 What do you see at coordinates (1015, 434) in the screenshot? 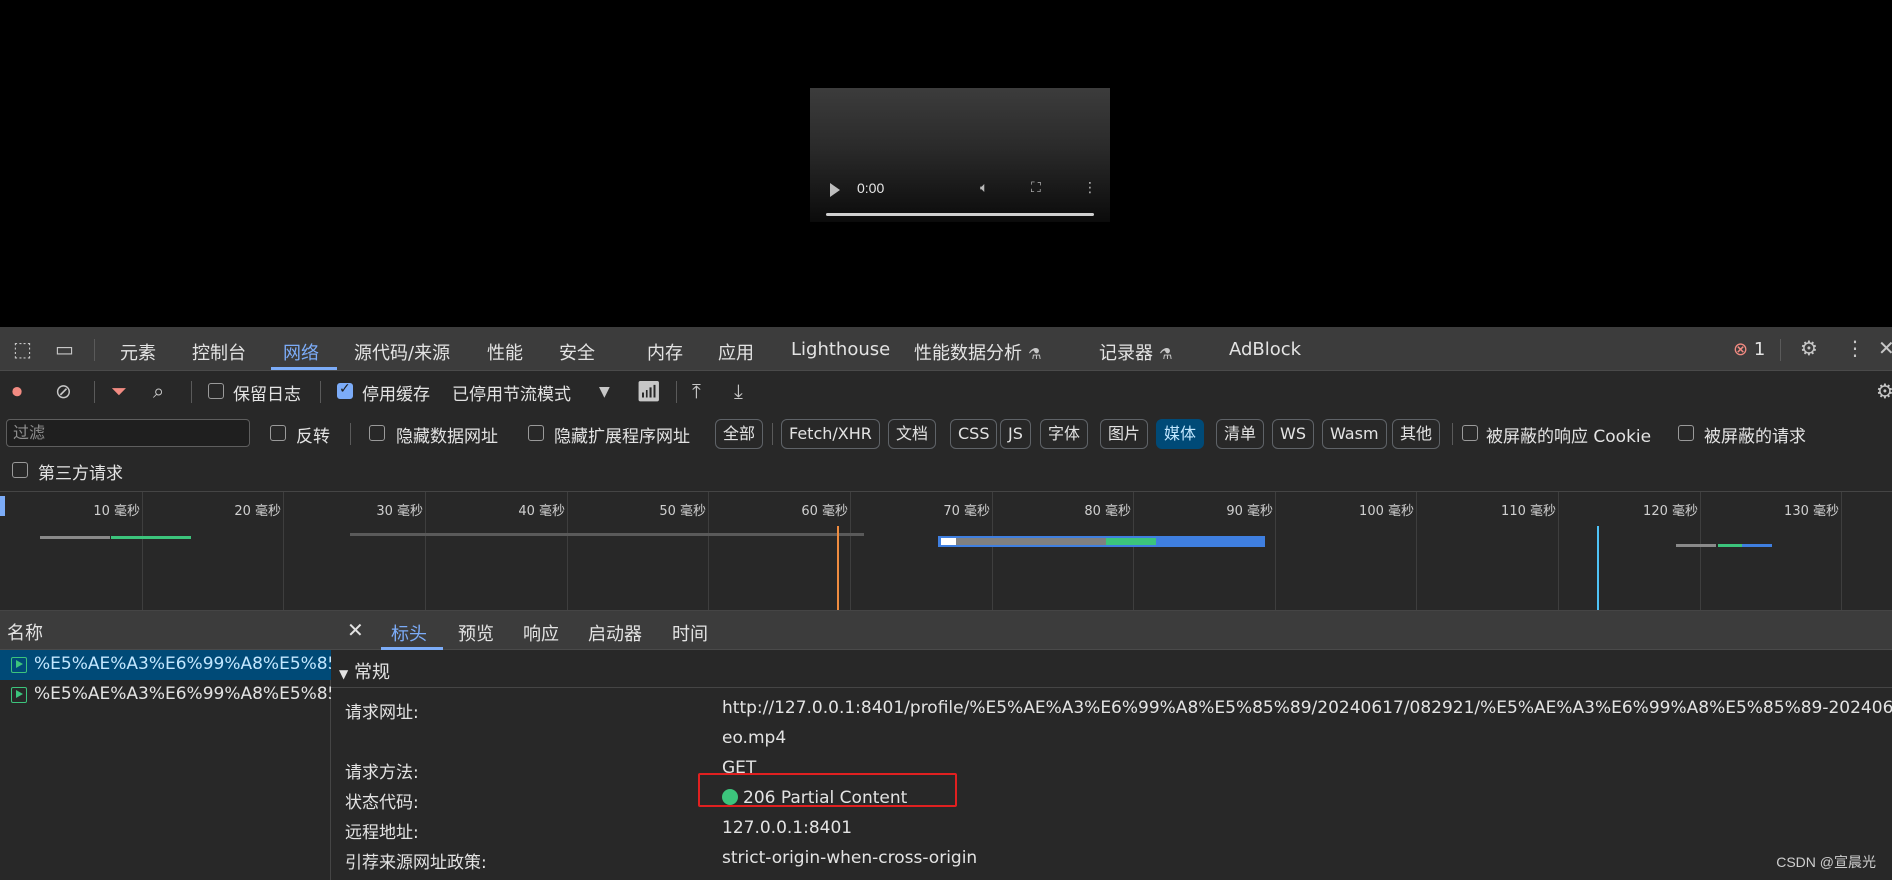
I see `filter-chip-js: JS` at bounding box center [1015, 434].